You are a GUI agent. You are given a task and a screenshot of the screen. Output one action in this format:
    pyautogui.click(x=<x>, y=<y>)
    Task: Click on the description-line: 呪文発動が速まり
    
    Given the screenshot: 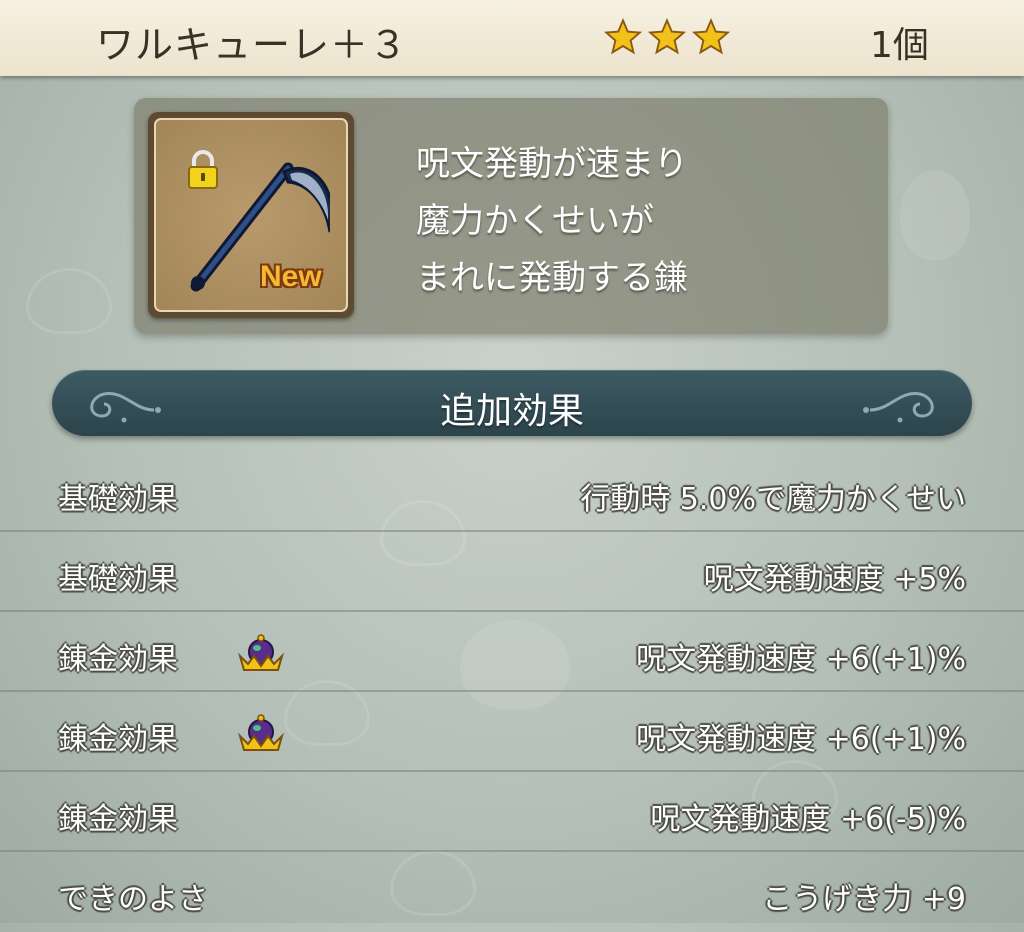 What is the action you would take?
    pyautogui.click(x=552, y=164)
    